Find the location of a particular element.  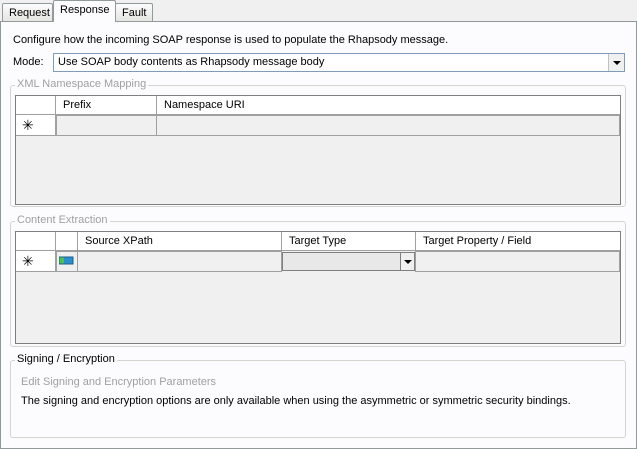

source-xpath-cell is located at coordinates (179, 261).